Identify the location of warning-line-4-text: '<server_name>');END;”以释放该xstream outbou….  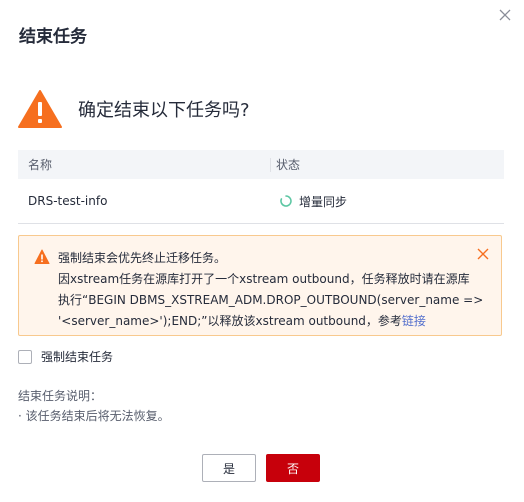
(230, 321).